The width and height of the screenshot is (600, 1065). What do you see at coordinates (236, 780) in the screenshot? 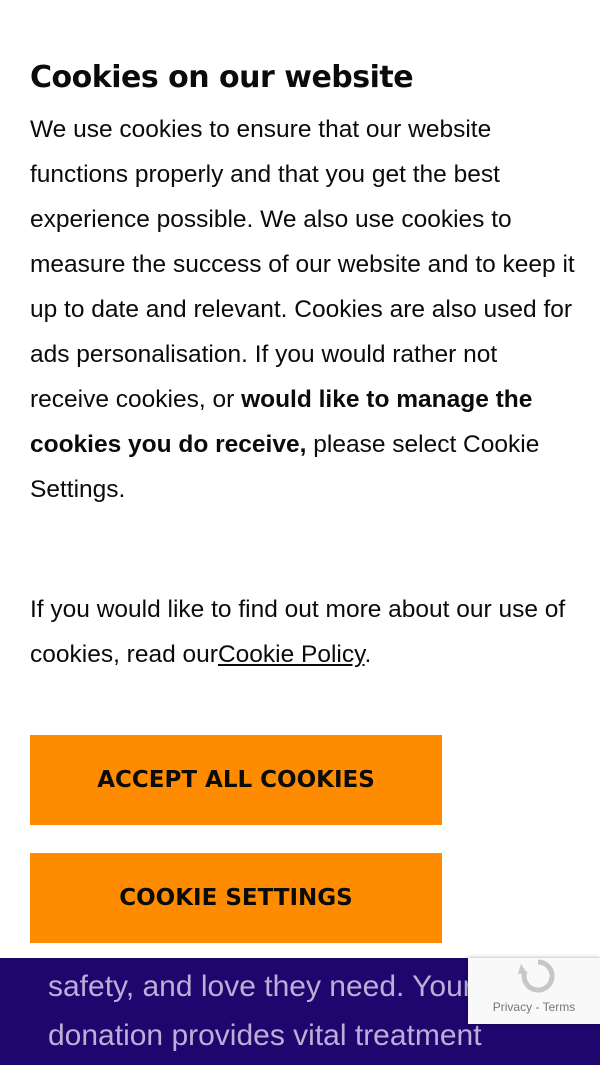
I see `accept-all-cookies-button: ACCEPT ALL COOKIES` at bounding box center [236, 780].